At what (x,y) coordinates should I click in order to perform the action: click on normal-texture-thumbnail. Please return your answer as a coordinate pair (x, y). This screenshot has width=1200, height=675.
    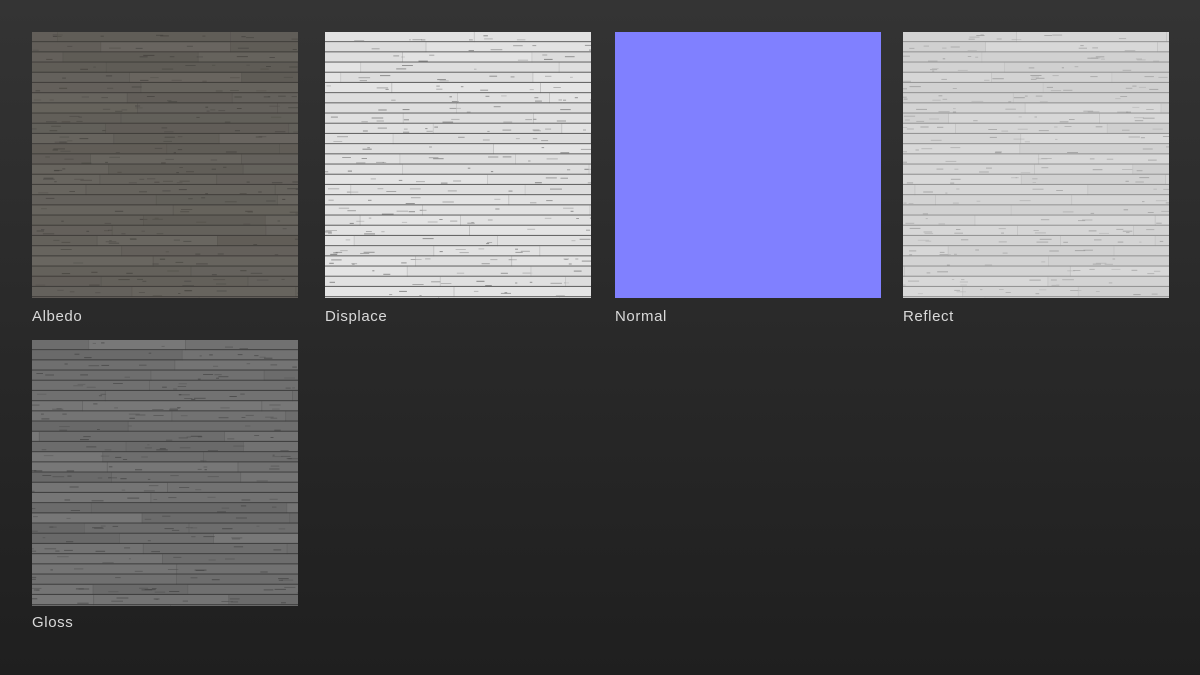
    Looking at the image, I should click on (748, 165).